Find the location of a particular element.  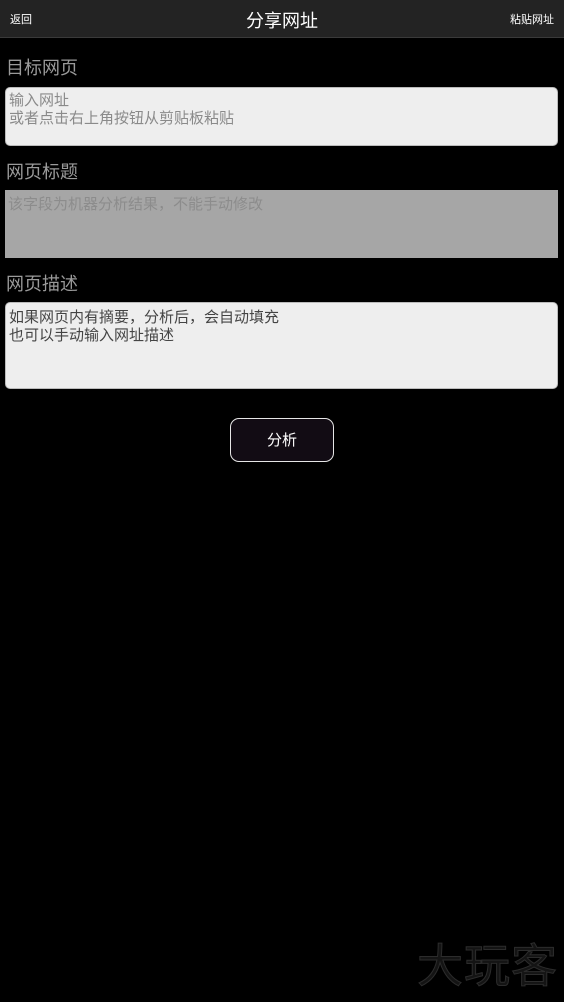

watermark-logo: 大玩客 is located at coordinates (487, 966).